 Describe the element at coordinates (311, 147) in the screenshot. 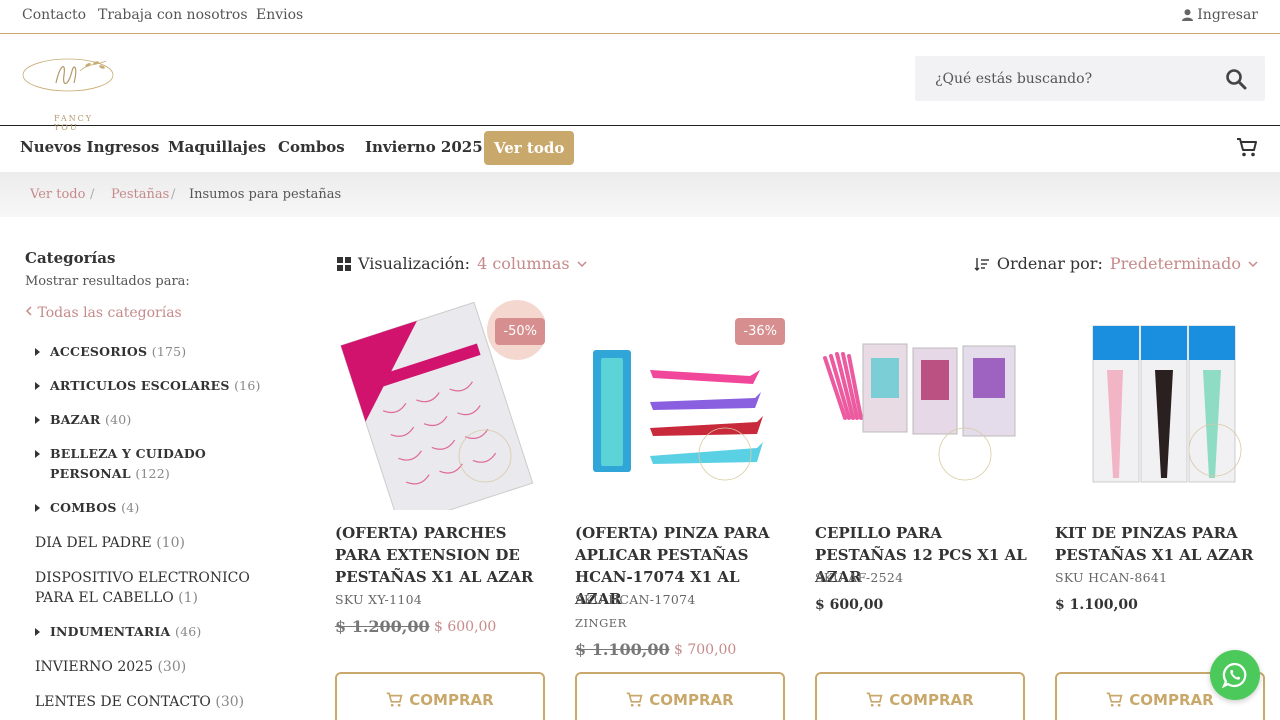

I see `nav-combos: Combos` at that location.